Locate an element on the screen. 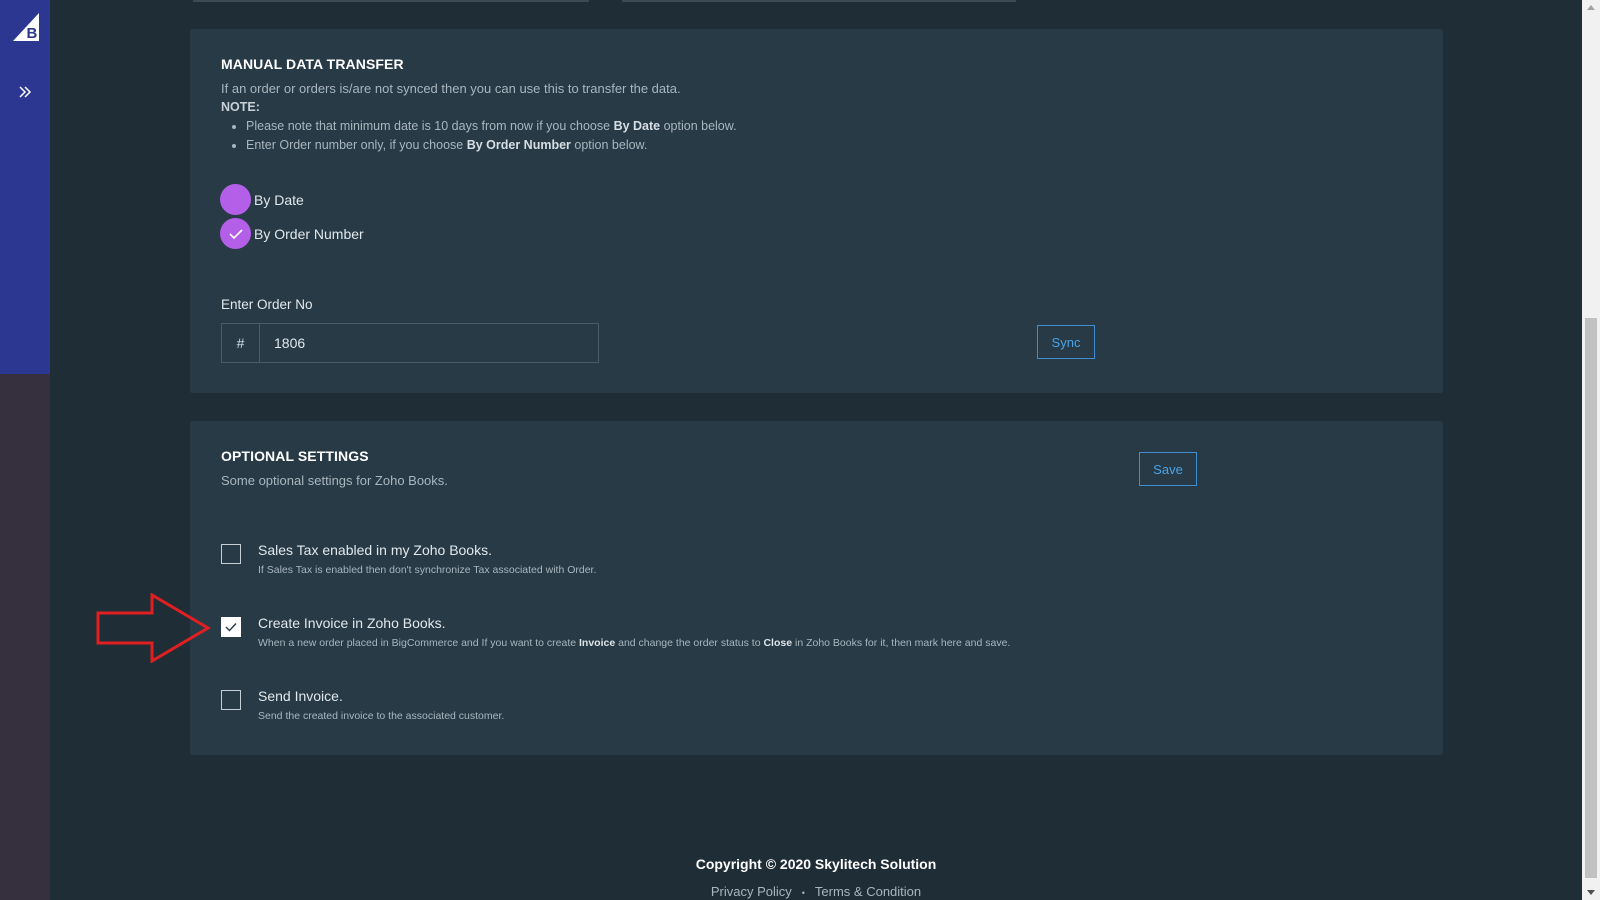 The height and width of the screenshot is (900, 1600). order-no-label: Enter Order No is located at coordinates (267, 304).